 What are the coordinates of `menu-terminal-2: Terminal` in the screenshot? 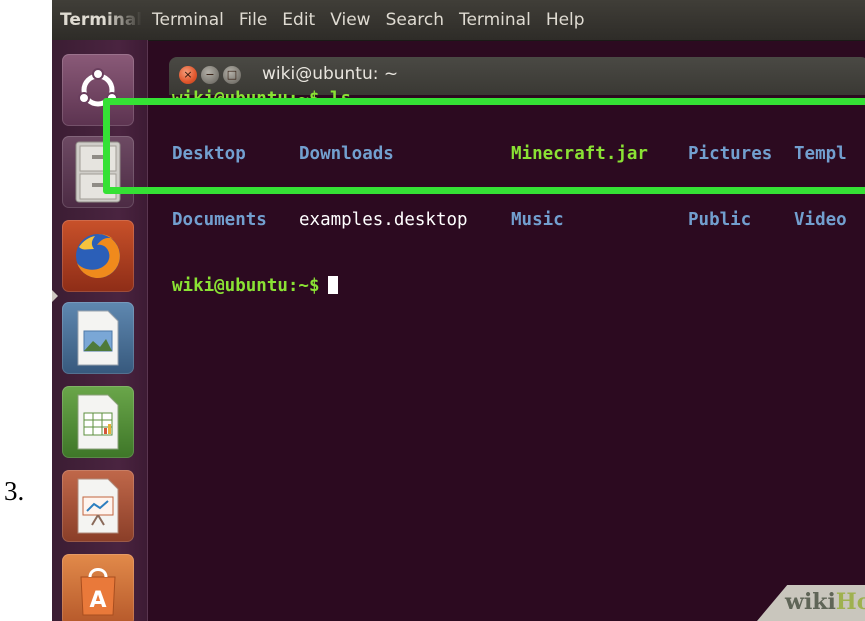 It's located at (495, 20).